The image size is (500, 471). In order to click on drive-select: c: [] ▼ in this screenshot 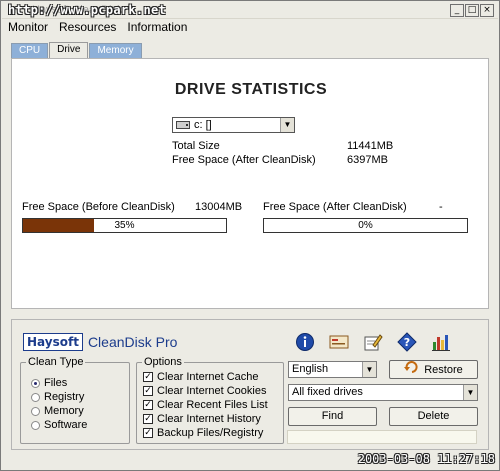, I will do `click(233, 125)`.